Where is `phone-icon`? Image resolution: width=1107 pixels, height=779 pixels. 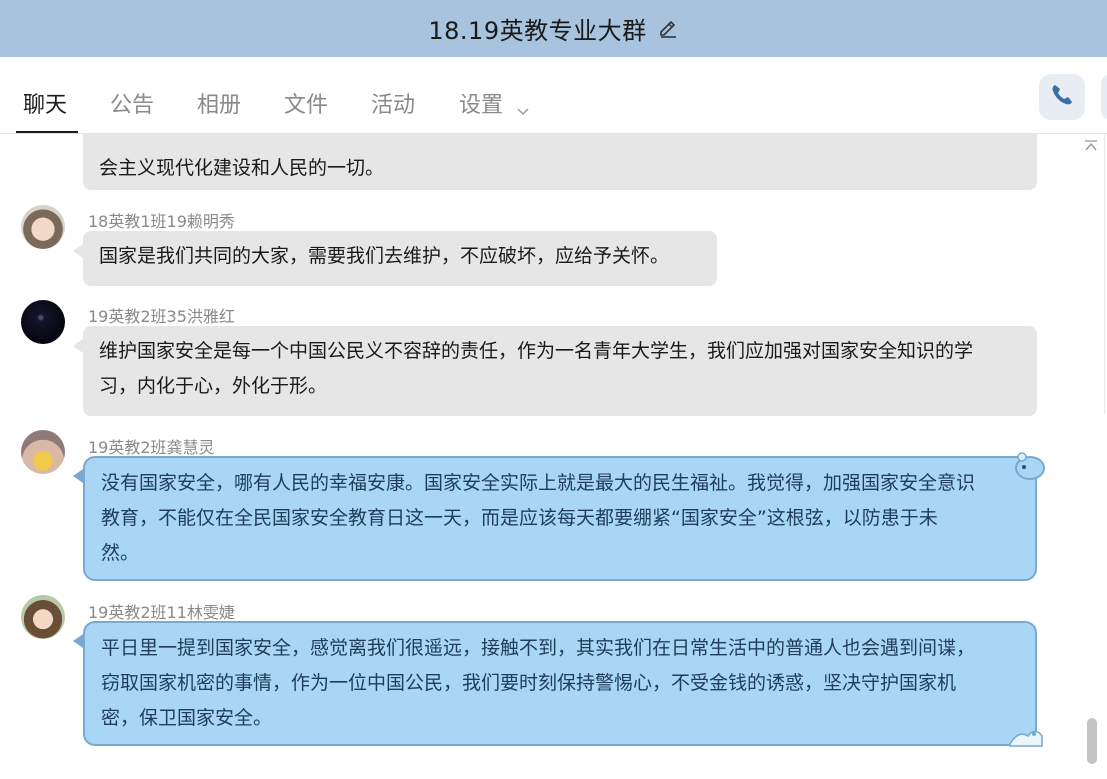 phone-icon is located at coordinates (1062, 97).